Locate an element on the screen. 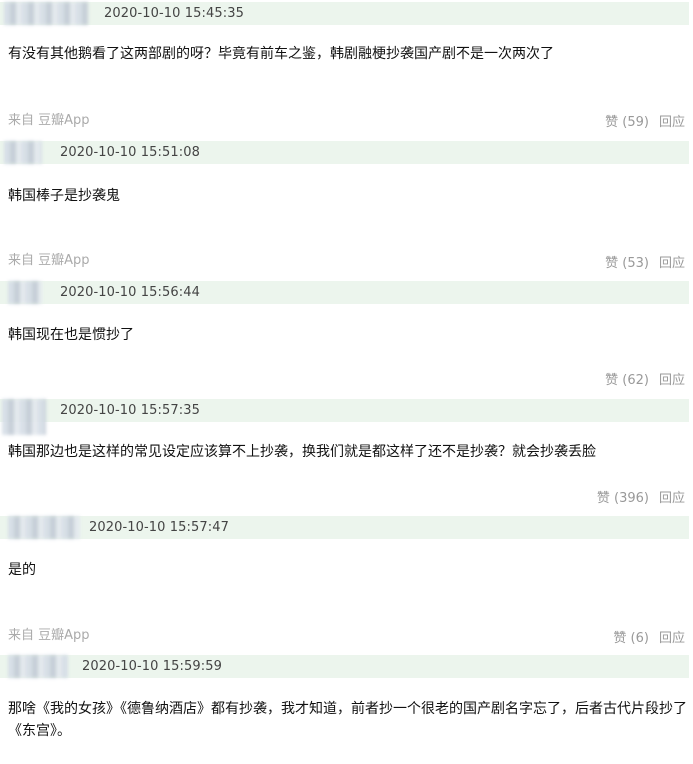 The height and width of the screenshot is (764, 693). comment-header: 2020-10-10 15:57:35 is located at coordinates (344, 417).